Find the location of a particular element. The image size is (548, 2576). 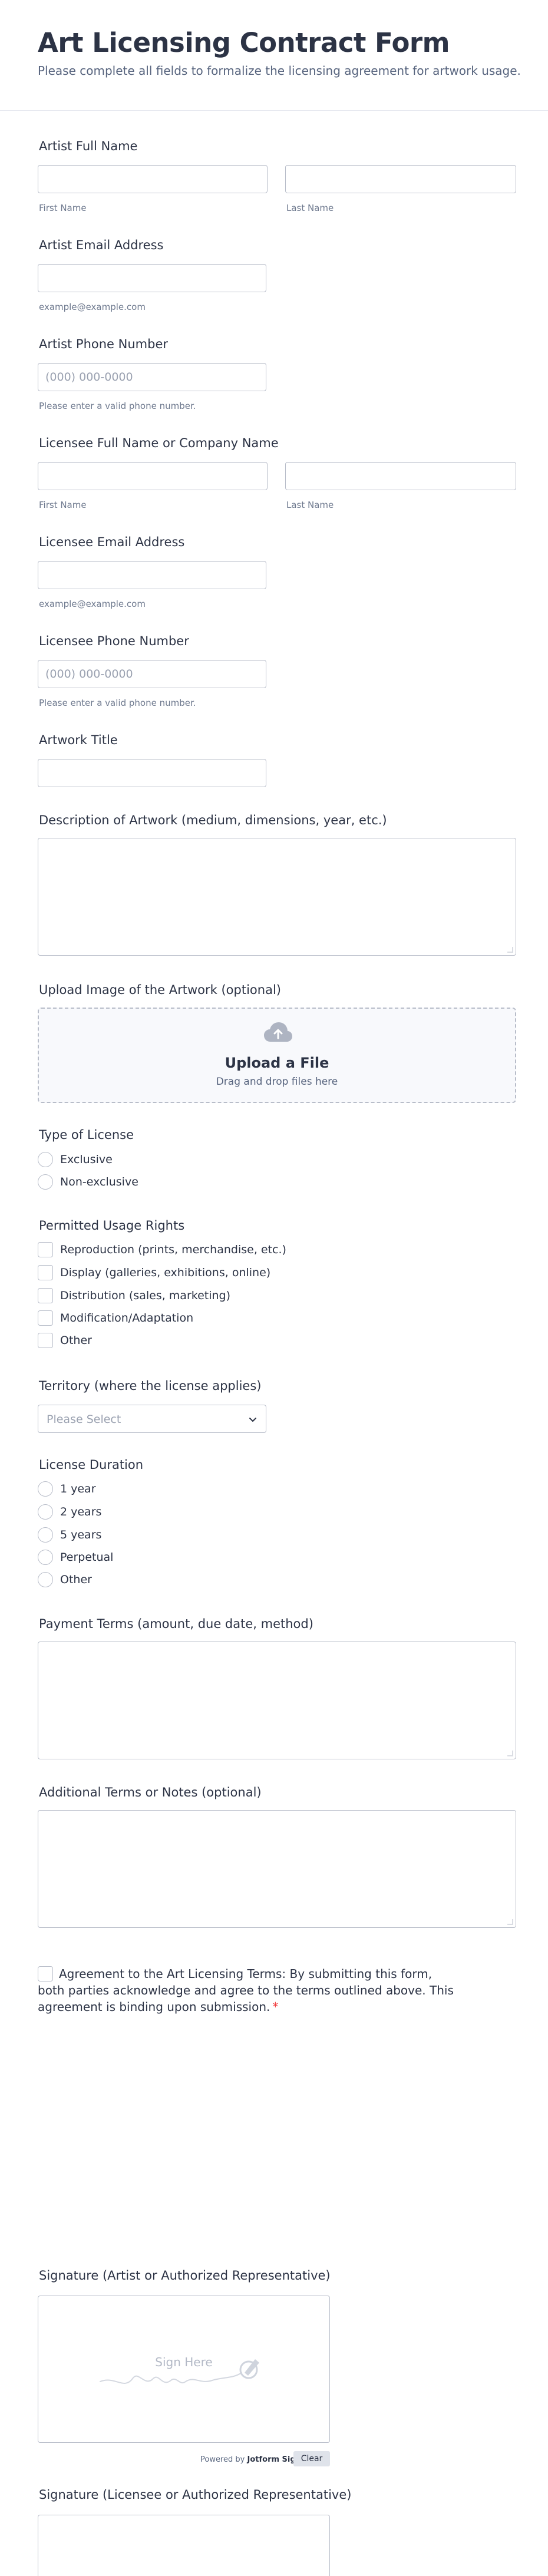

duration-label: License Duration is located at coordinates (91, 1465).